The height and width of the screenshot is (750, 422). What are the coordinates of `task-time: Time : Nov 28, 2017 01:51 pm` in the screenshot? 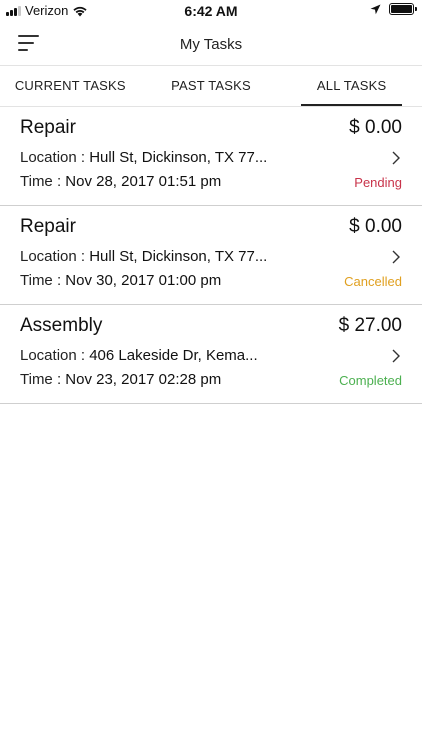 It's located at (120, 181).